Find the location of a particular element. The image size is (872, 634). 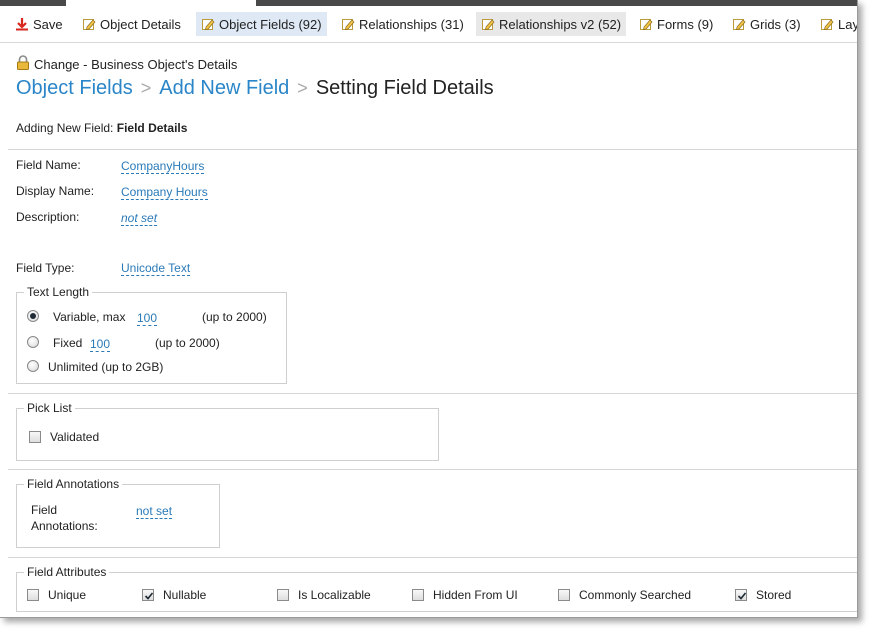

save-download-icon is located at coordinates (22, 24).